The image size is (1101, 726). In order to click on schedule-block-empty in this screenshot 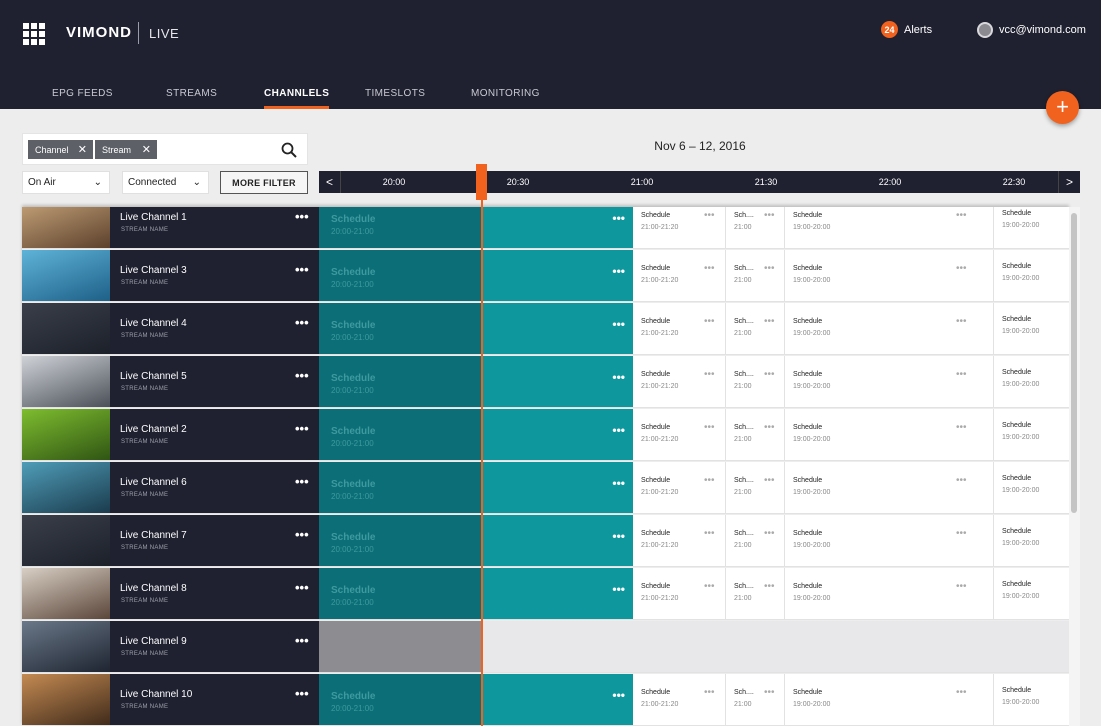, I will do `click(400, 647)`.